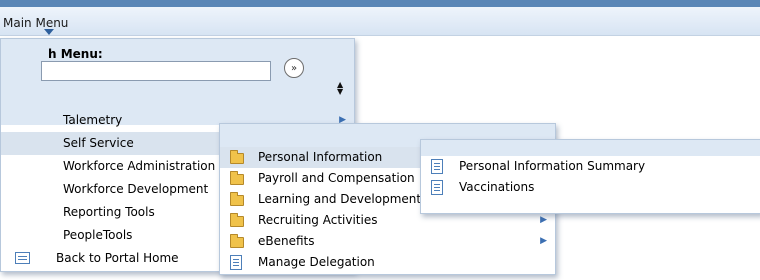 The height and width of the screenshot is (280, 760). What do you see at coordinates (380, 21) in the screenshot?
I see `menu-bar: Main Menu` at bounding box center [380, 21].